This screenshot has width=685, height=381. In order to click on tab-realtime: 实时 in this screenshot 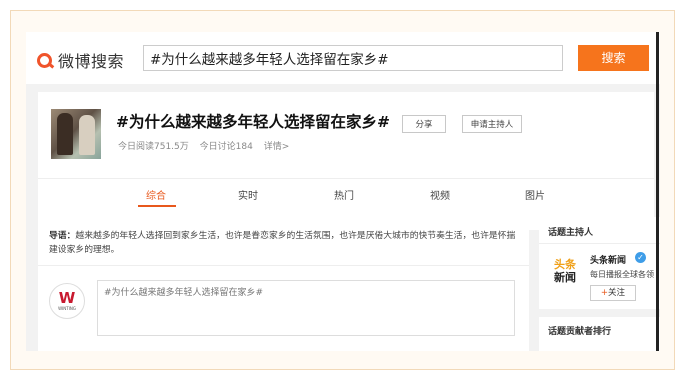, I will do `click(248, 194)`.